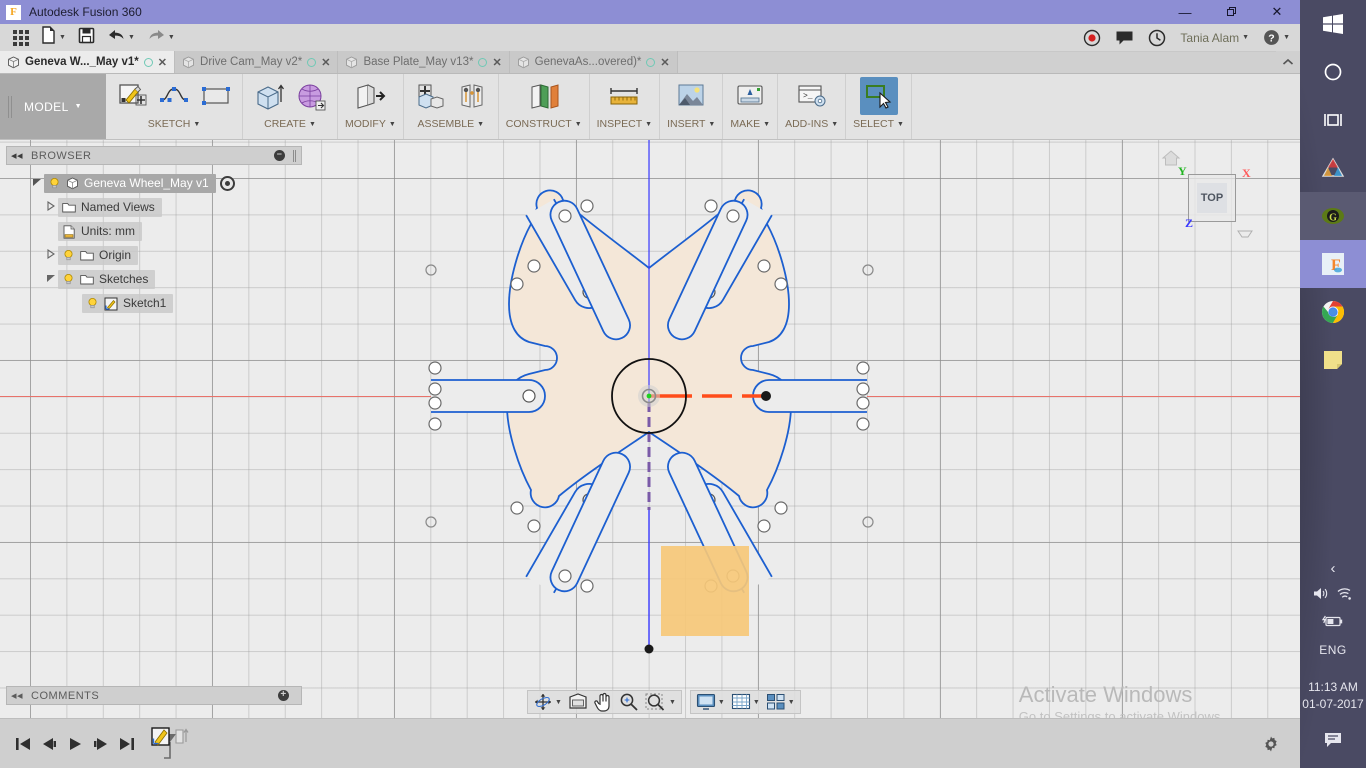 This screenshot has width=1366, height=768. What do you see at coordinates (257, 62) in the screenshot?
I see `document-tab-1: Drive Cam_May v2* ✕` at bounding box center [257, 62].